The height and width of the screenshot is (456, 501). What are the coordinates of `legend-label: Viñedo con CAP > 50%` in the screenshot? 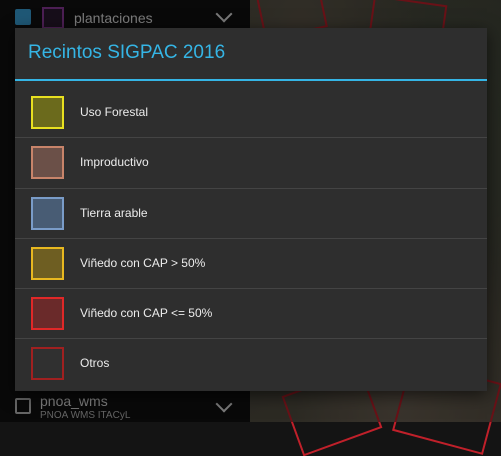 It's located at (143, 262).